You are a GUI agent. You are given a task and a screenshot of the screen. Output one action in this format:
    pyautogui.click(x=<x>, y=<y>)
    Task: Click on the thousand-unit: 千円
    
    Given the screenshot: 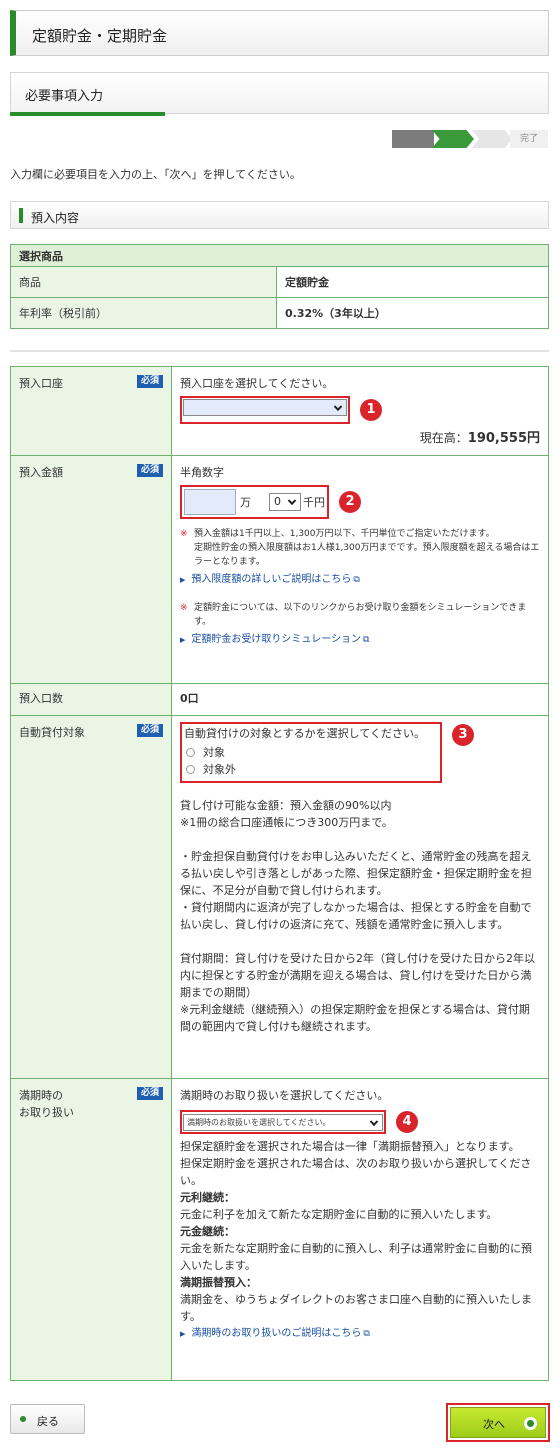 What is the action you would take?
    pyautogui.click(x=314, y=502)
    